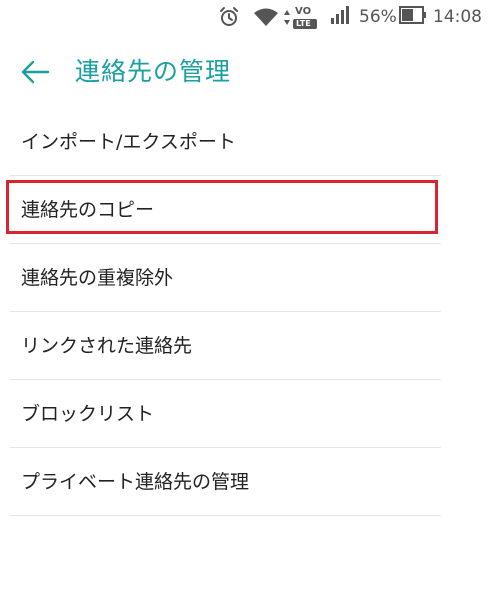 This screenshot has width=491, height=598. What do you see at coordinates (412, 15) in the screenshot?
I see `battery-icon` at bounding box center [412, 15].